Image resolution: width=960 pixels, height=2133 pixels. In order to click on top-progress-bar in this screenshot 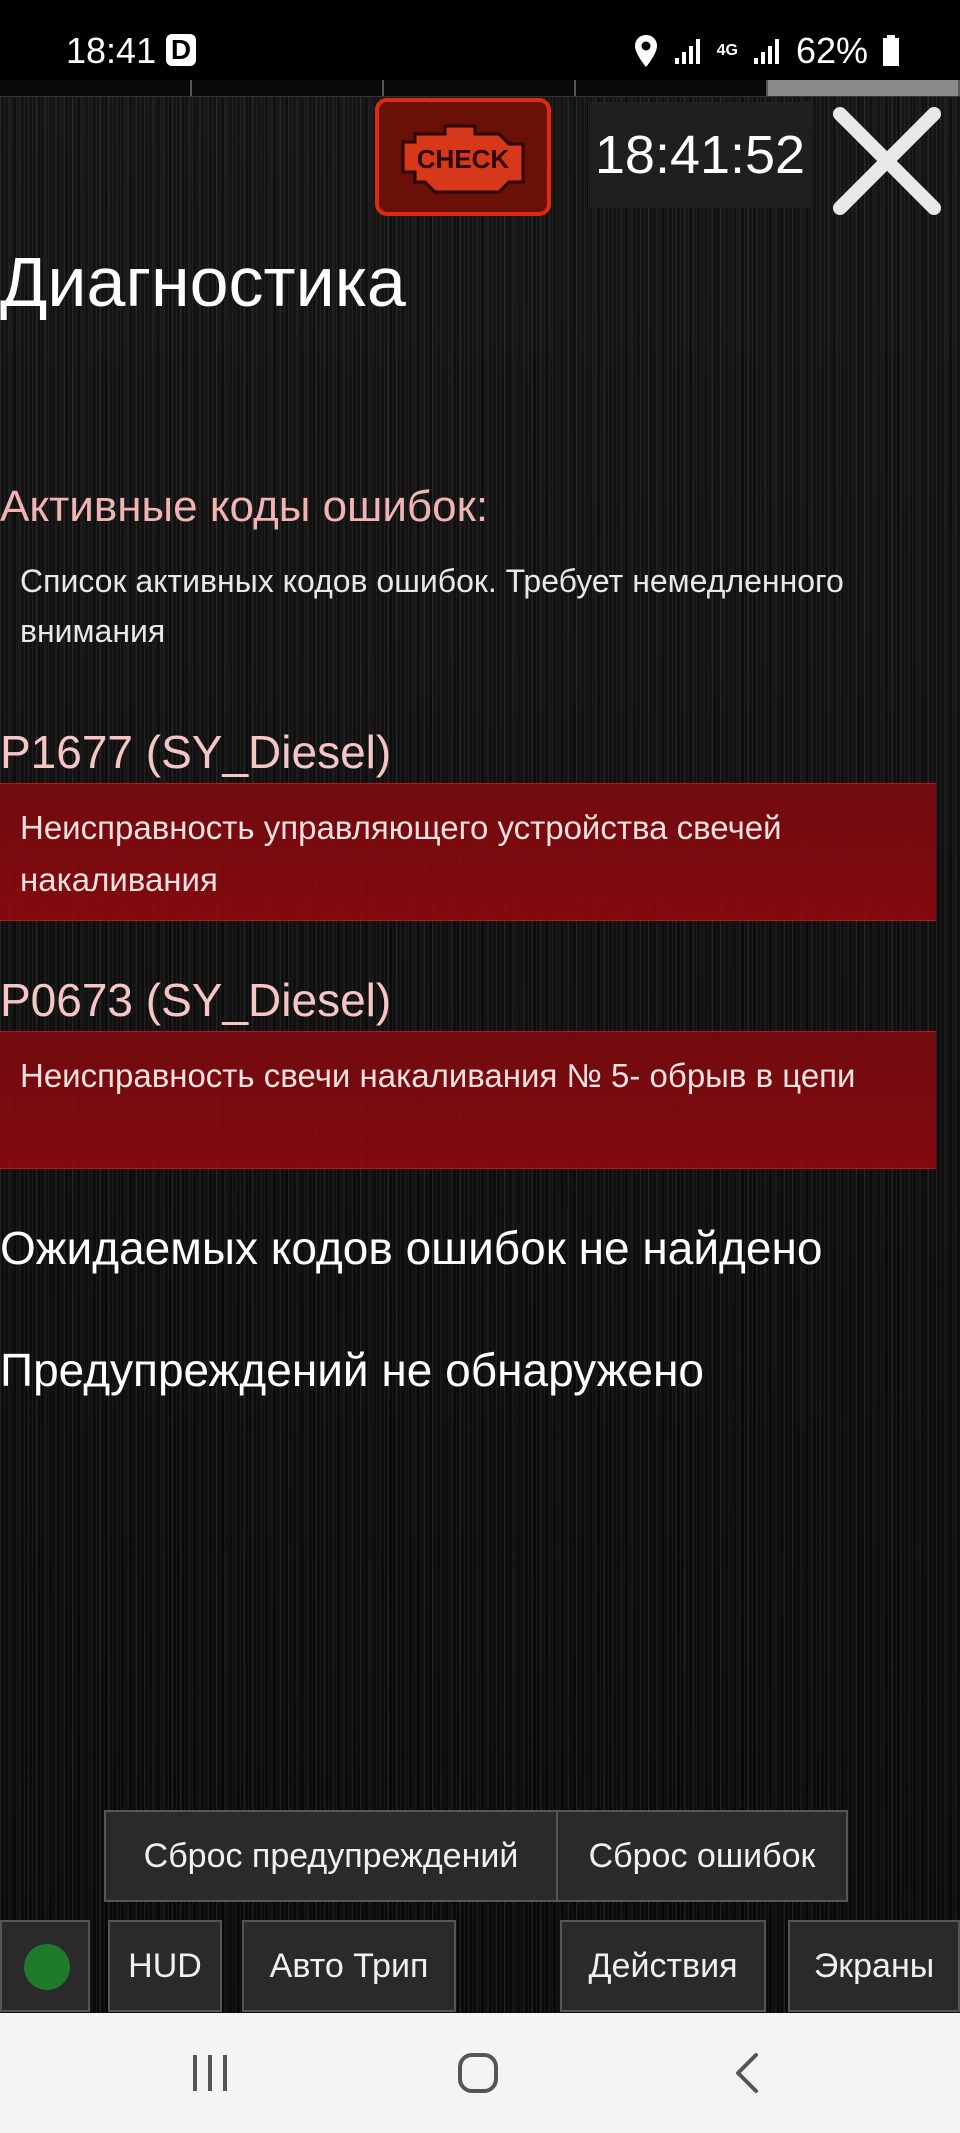, I will do `click(480, 88)`.